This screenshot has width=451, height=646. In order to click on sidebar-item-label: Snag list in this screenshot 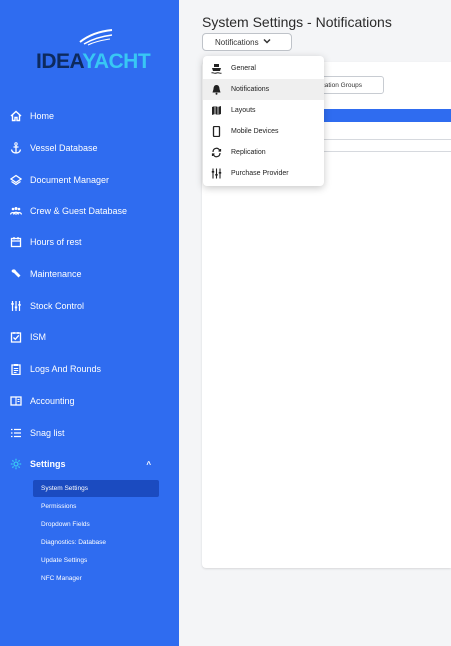, I will do `click(47, 433)`.